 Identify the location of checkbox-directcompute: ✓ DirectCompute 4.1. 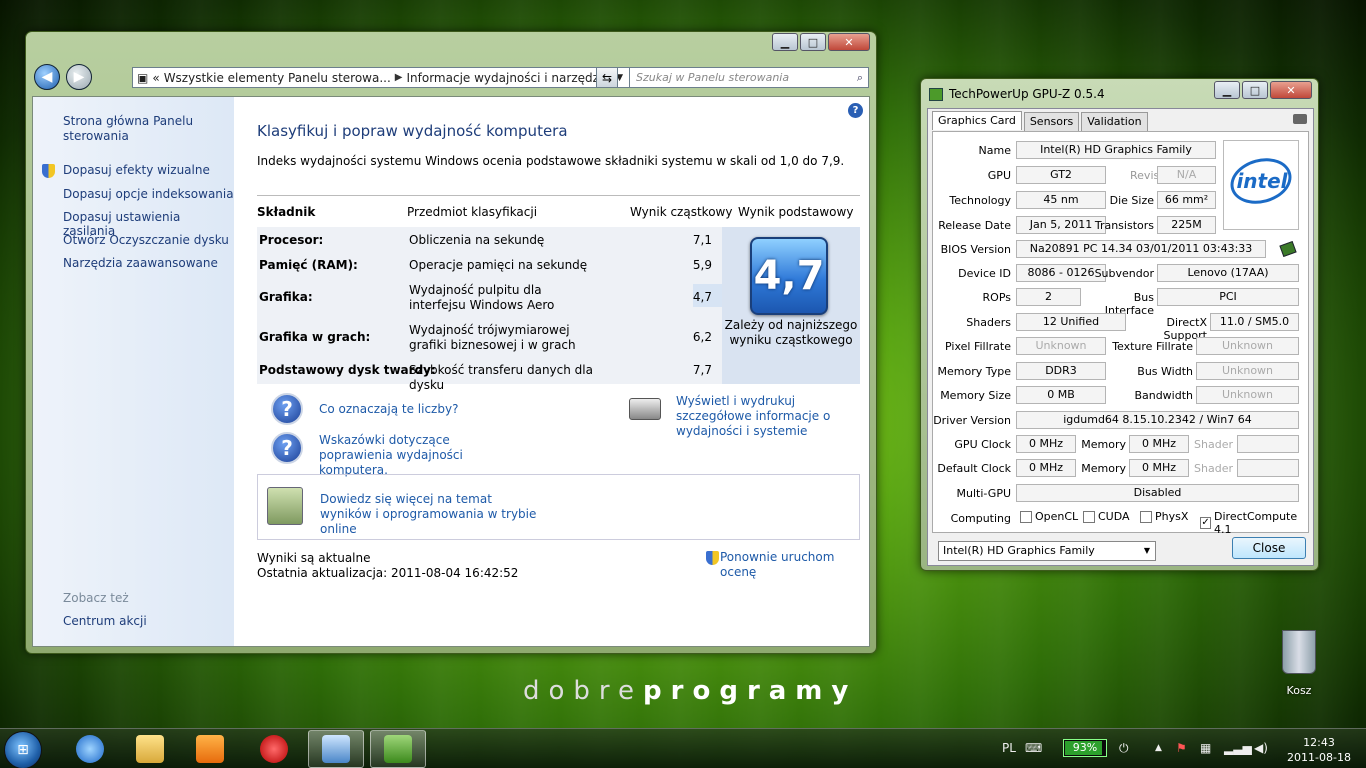
(1254, 523).